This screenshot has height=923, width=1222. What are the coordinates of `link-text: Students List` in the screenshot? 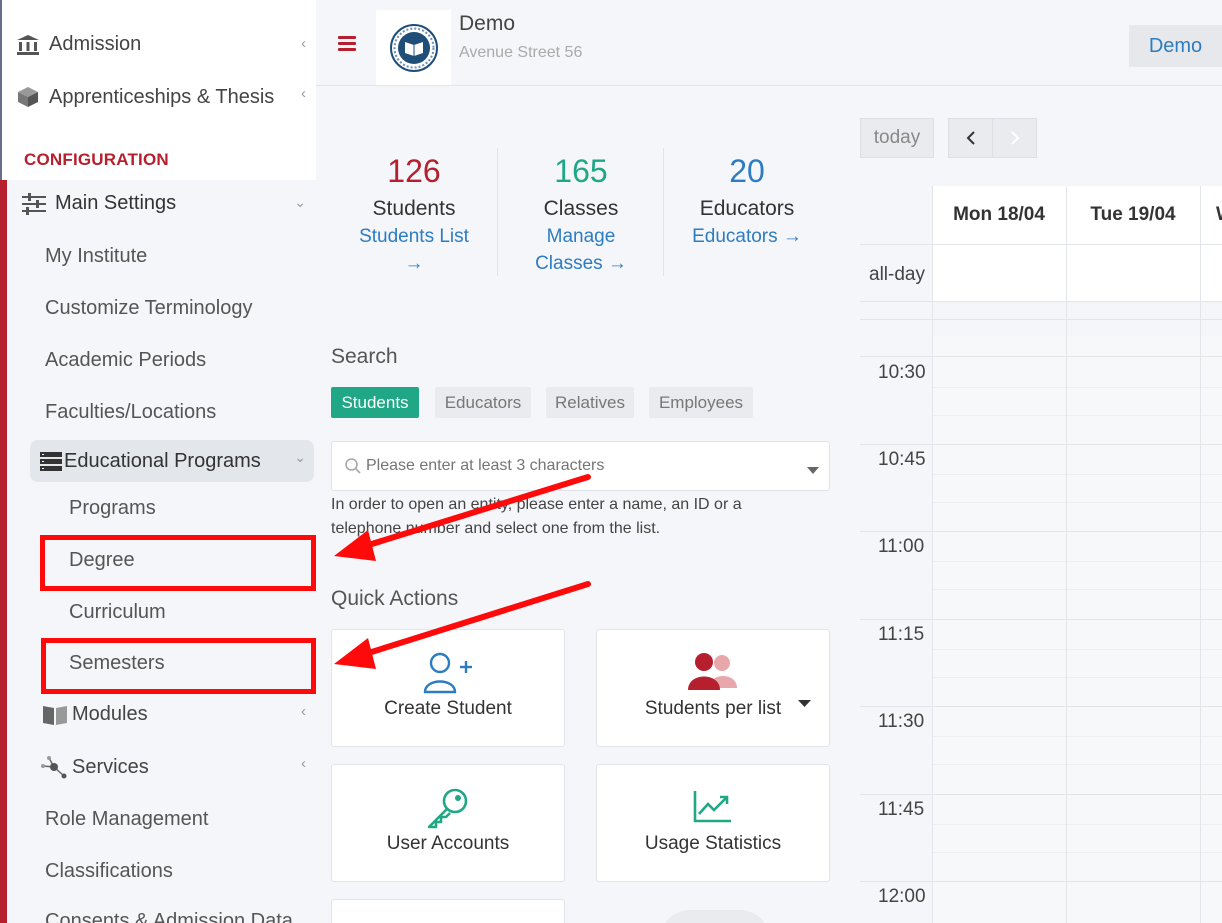 It's located at (414, 236).